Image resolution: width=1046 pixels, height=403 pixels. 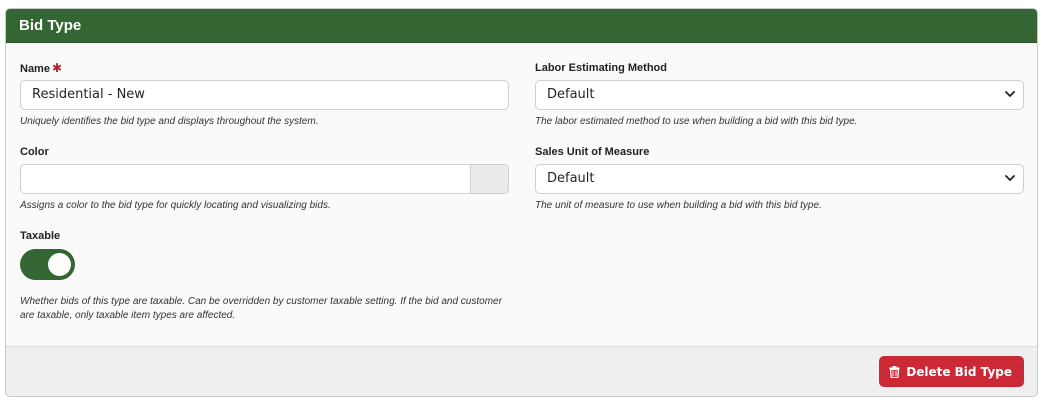 I want to click on labor-method-selected-value: Default, so click(x=571, y=94).